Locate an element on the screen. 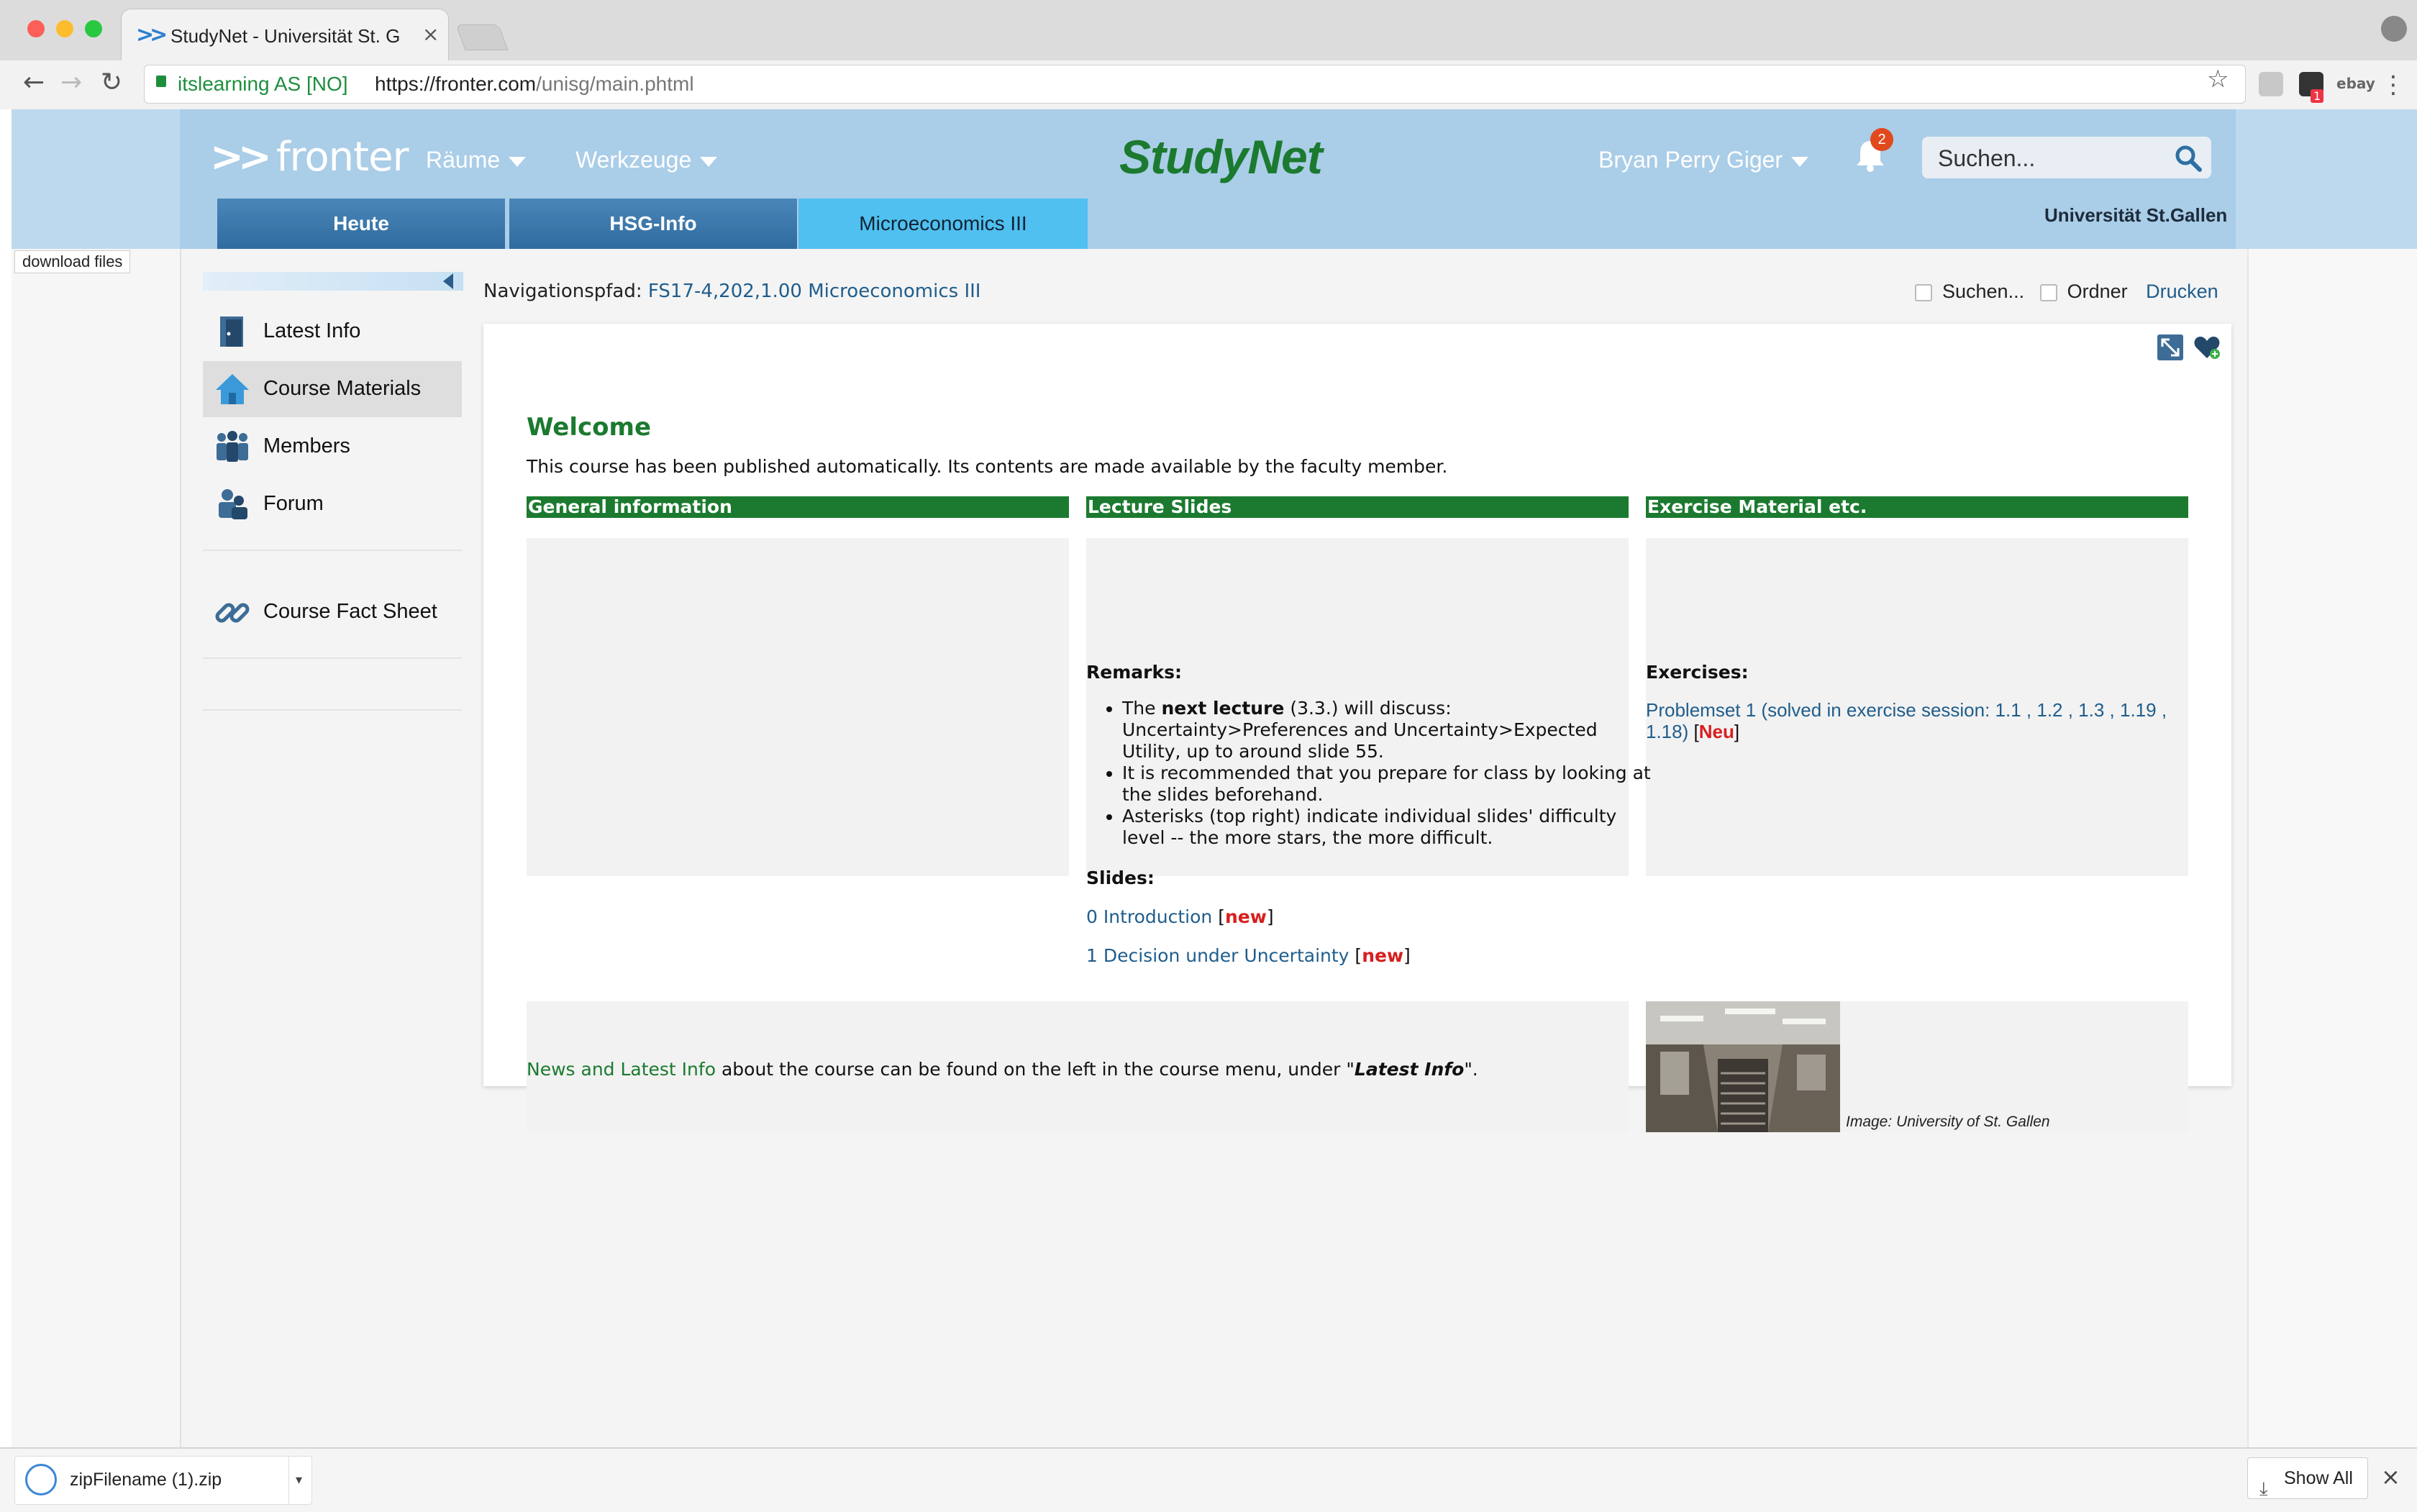 This screenshot has width=2417, height=1512. image-caption: Image: University of St. Gallen is located at coordinates (1948, 1121).